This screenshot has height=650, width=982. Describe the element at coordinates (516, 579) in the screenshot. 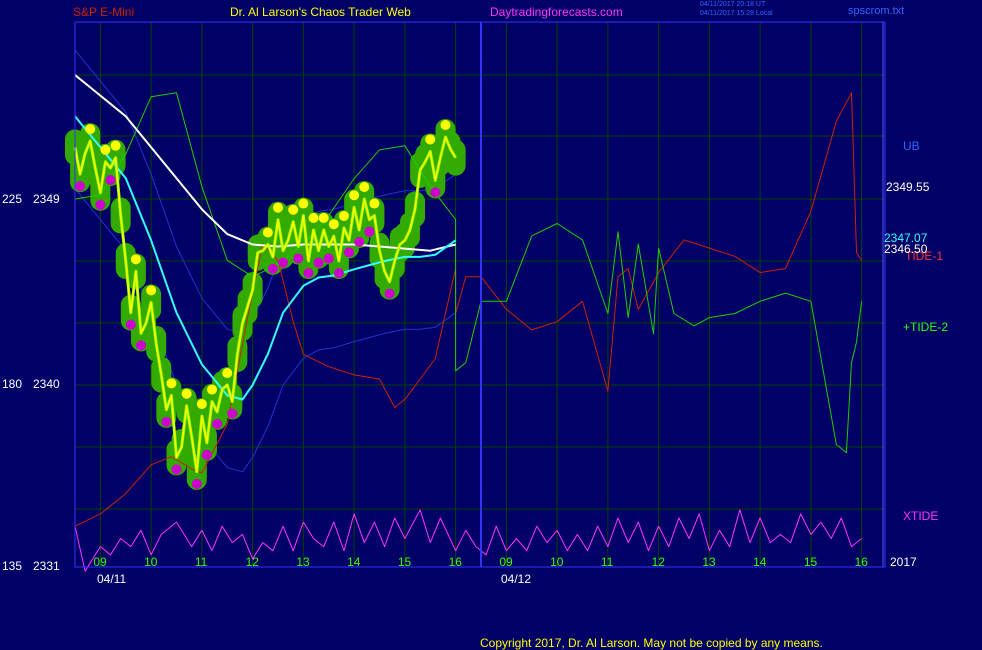

I see `date-label-2: 04/12` at that location.